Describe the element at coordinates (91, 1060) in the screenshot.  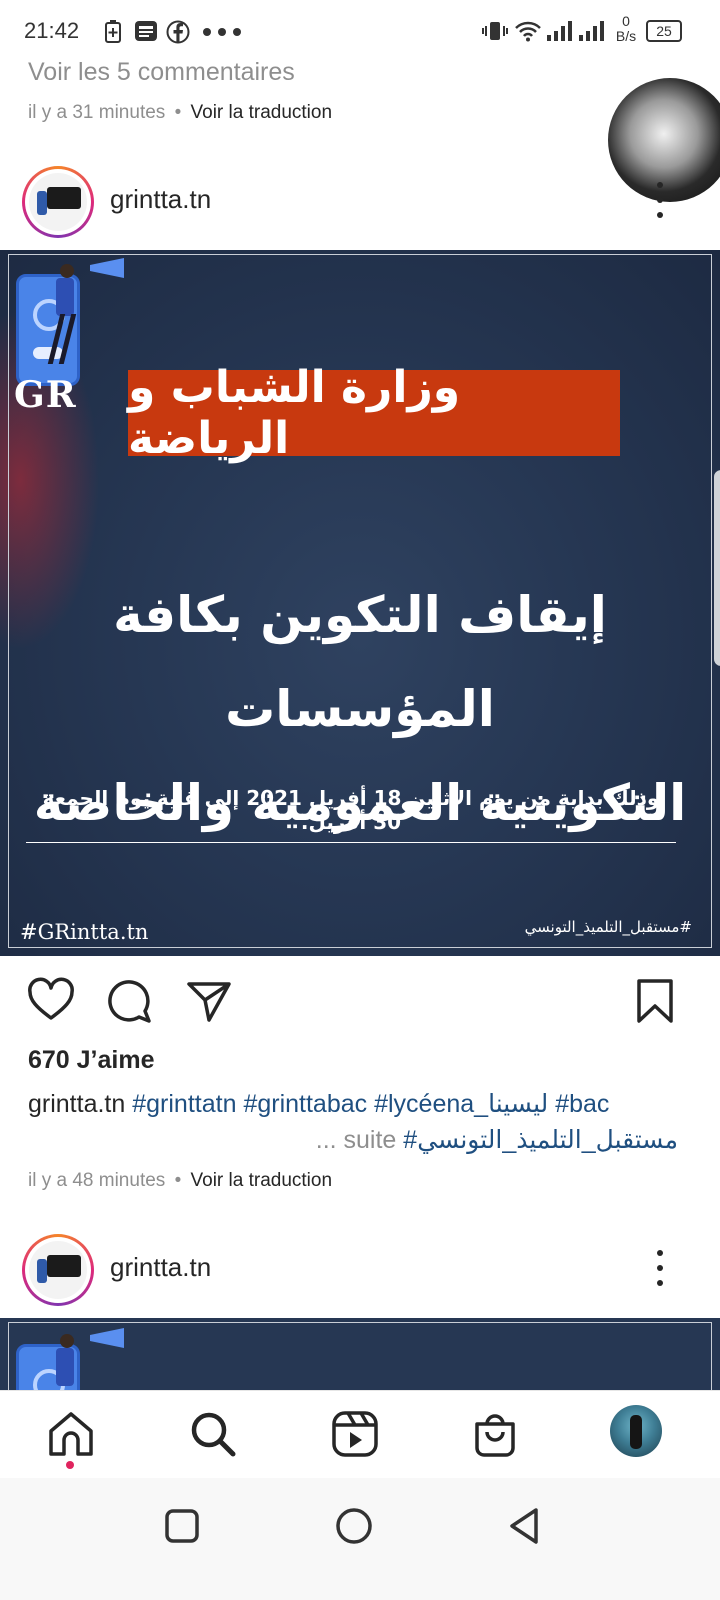
I see `like-count: 670 J’aime` at that location.